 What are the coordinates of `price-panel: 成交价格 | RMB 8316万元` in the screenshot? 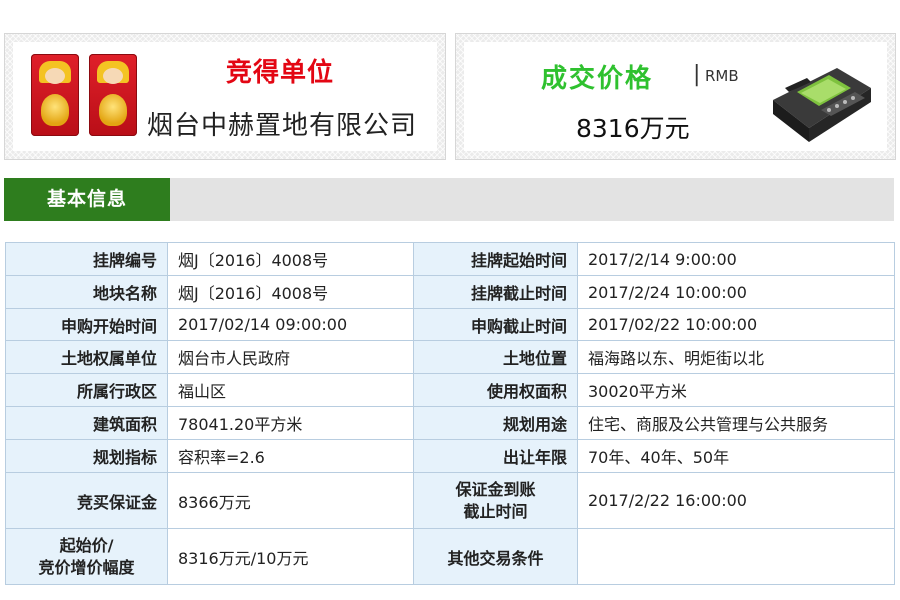 It's located at (675, 96).